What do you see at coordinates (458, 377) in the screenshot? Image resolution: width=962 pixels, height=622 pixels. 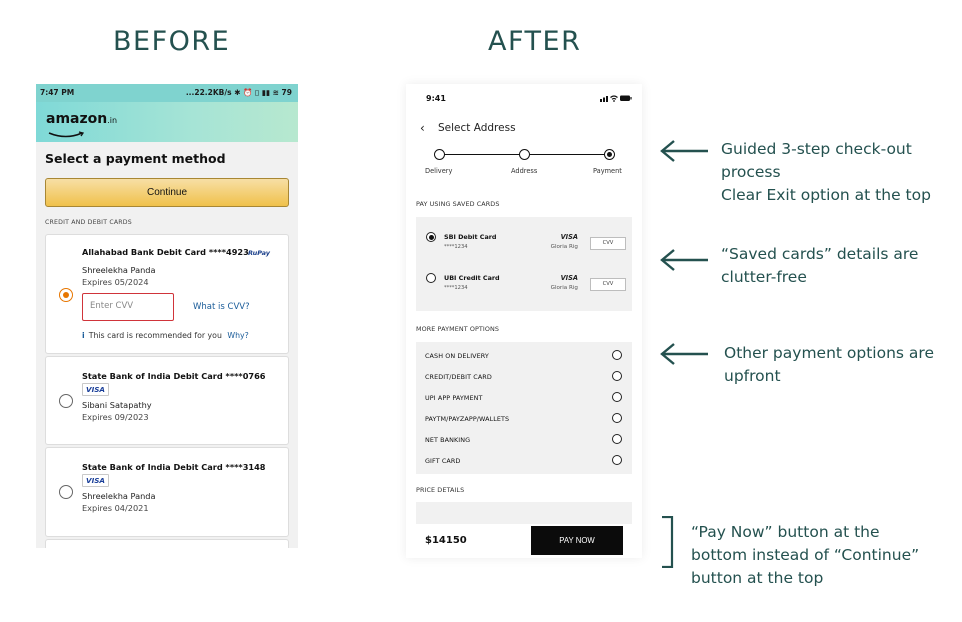 I see `option-label: CREDIT/DEBIT CARD` at bounding box center [458, 377].